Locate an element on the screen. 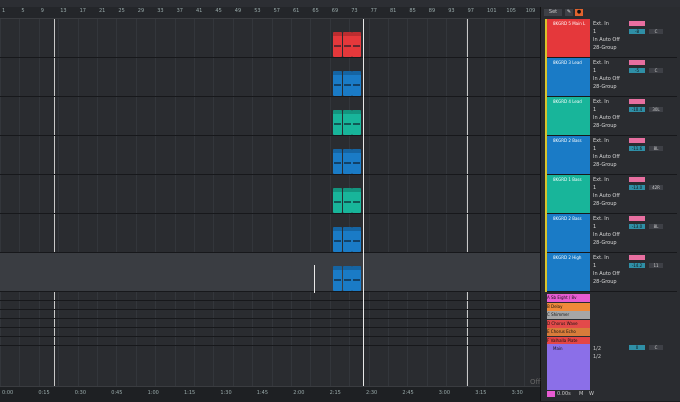 This screenshot has height=402, width=680. master-output-b: 1/2 is located at coordinates (597, 357).